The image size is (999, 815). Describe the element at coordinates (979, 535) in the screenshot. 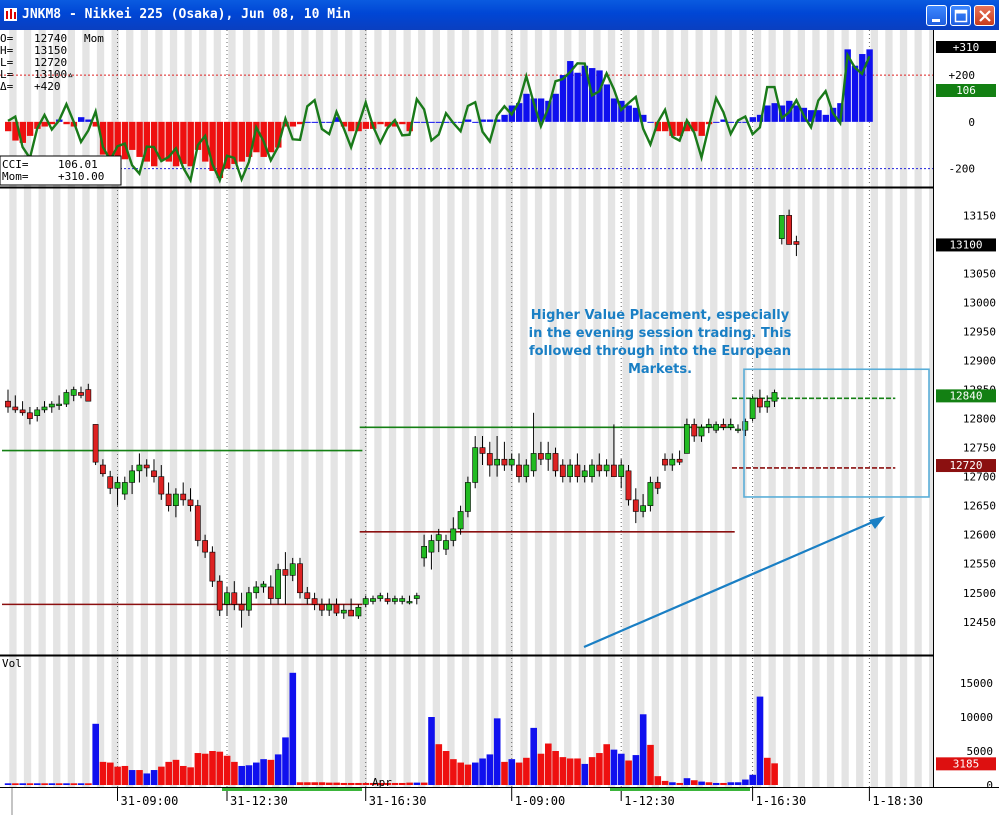

I see `price-axis-tick: 12600` at that location.